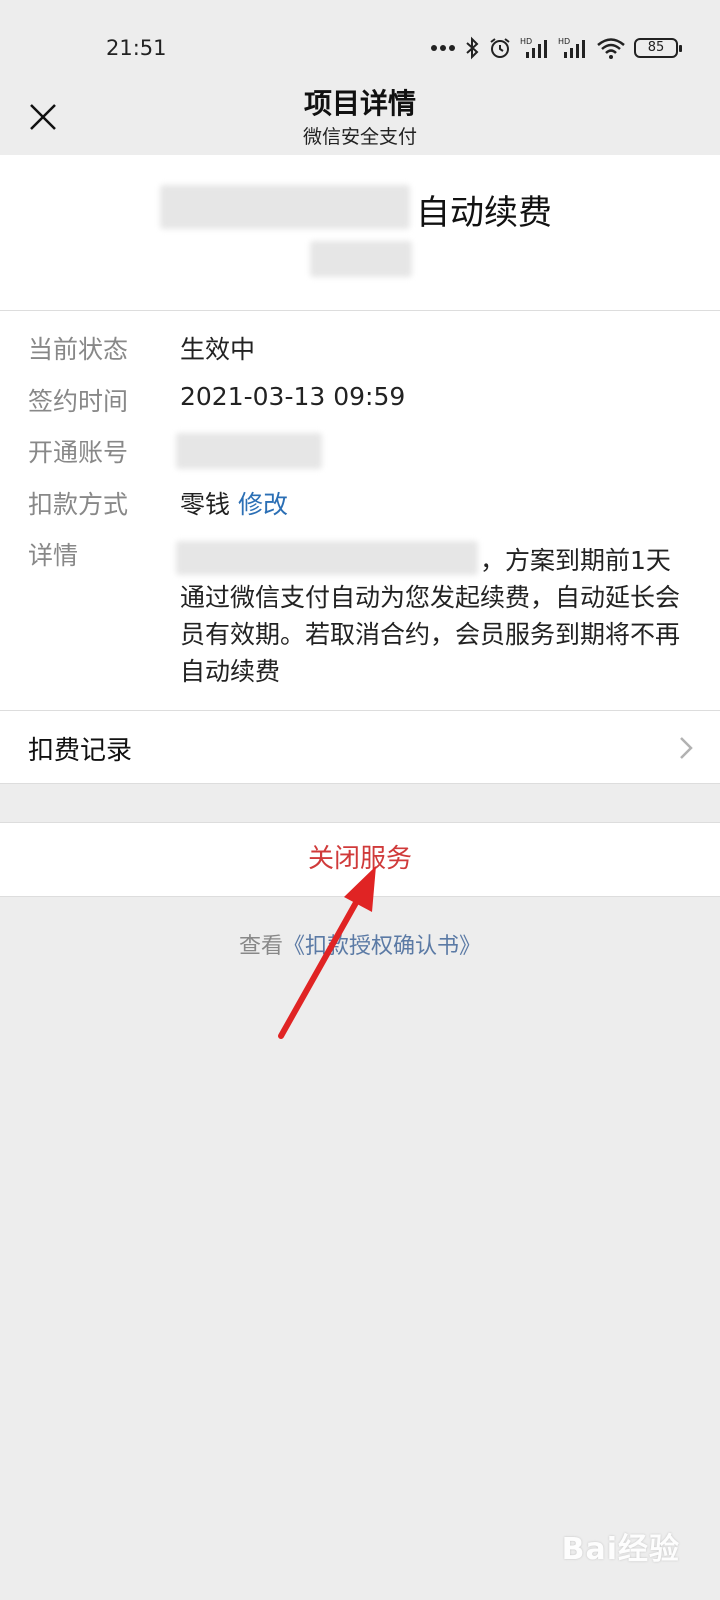 Image resolution: width=720 pixels, height=1600 pixels. Describe the element at coordinates (327, 952) in the screenshot. I see `annotation-arrow-icon` at that location.